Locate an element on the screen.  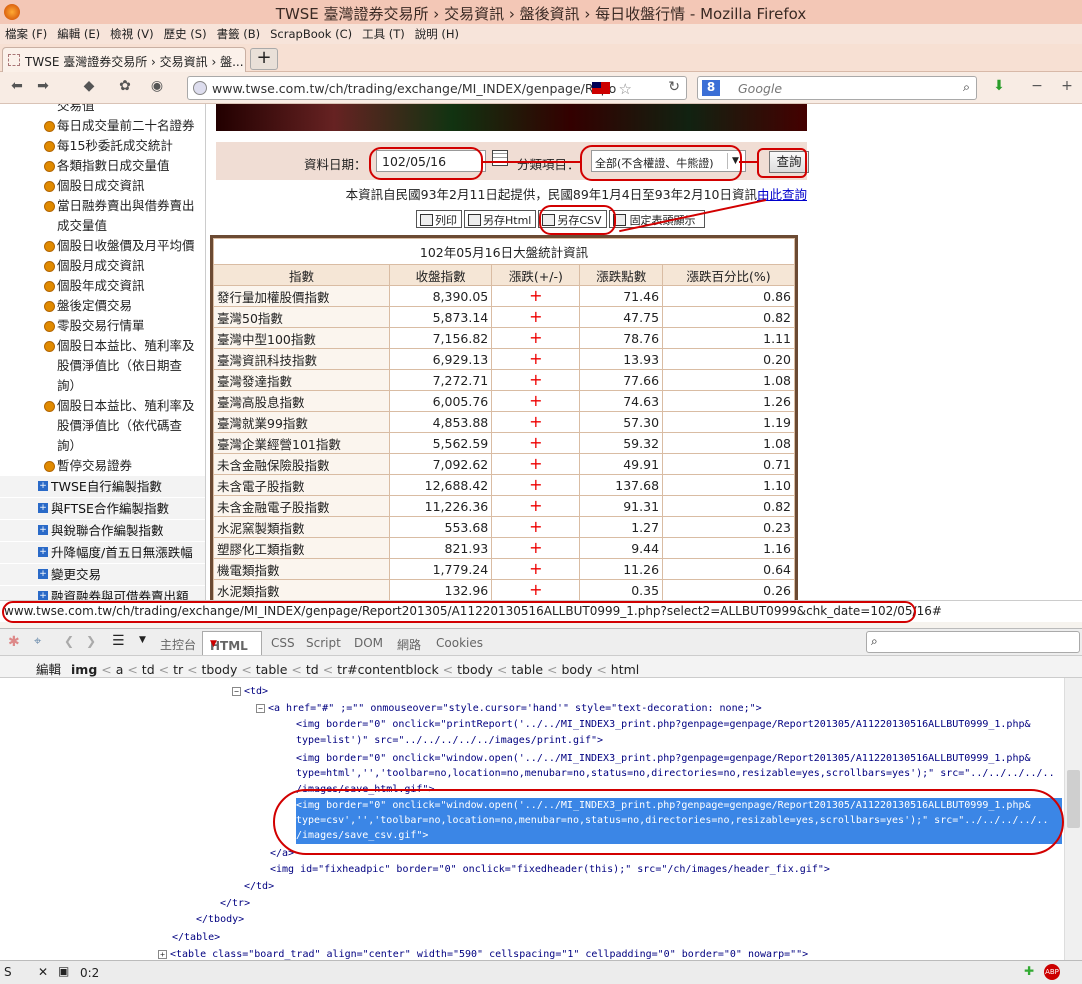
edit-button: 編輯 is located at coordinates (48, 669).